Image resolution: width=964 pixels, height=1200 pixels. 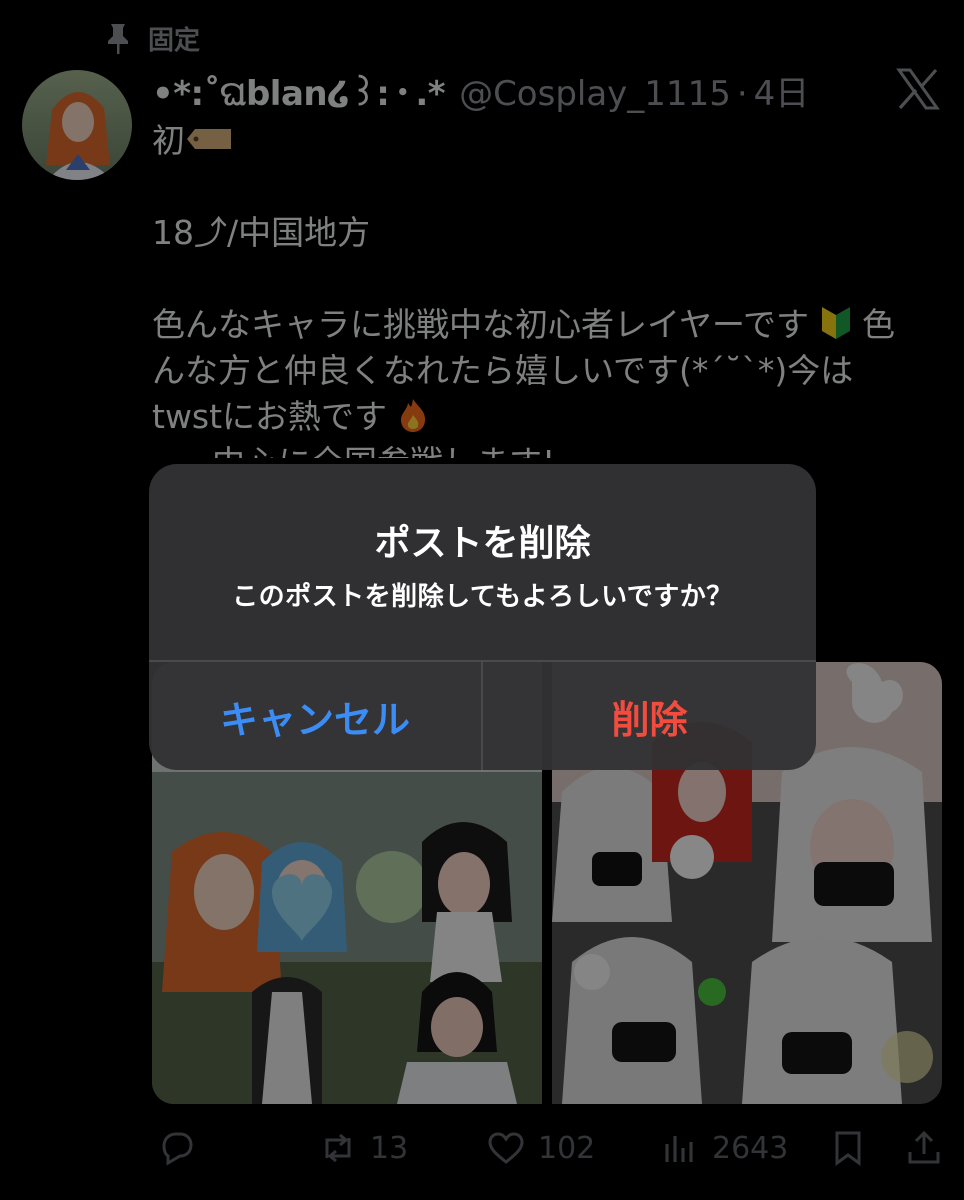 I want to click on dialog-title: ポストを削除, so click(x=482, y=543).